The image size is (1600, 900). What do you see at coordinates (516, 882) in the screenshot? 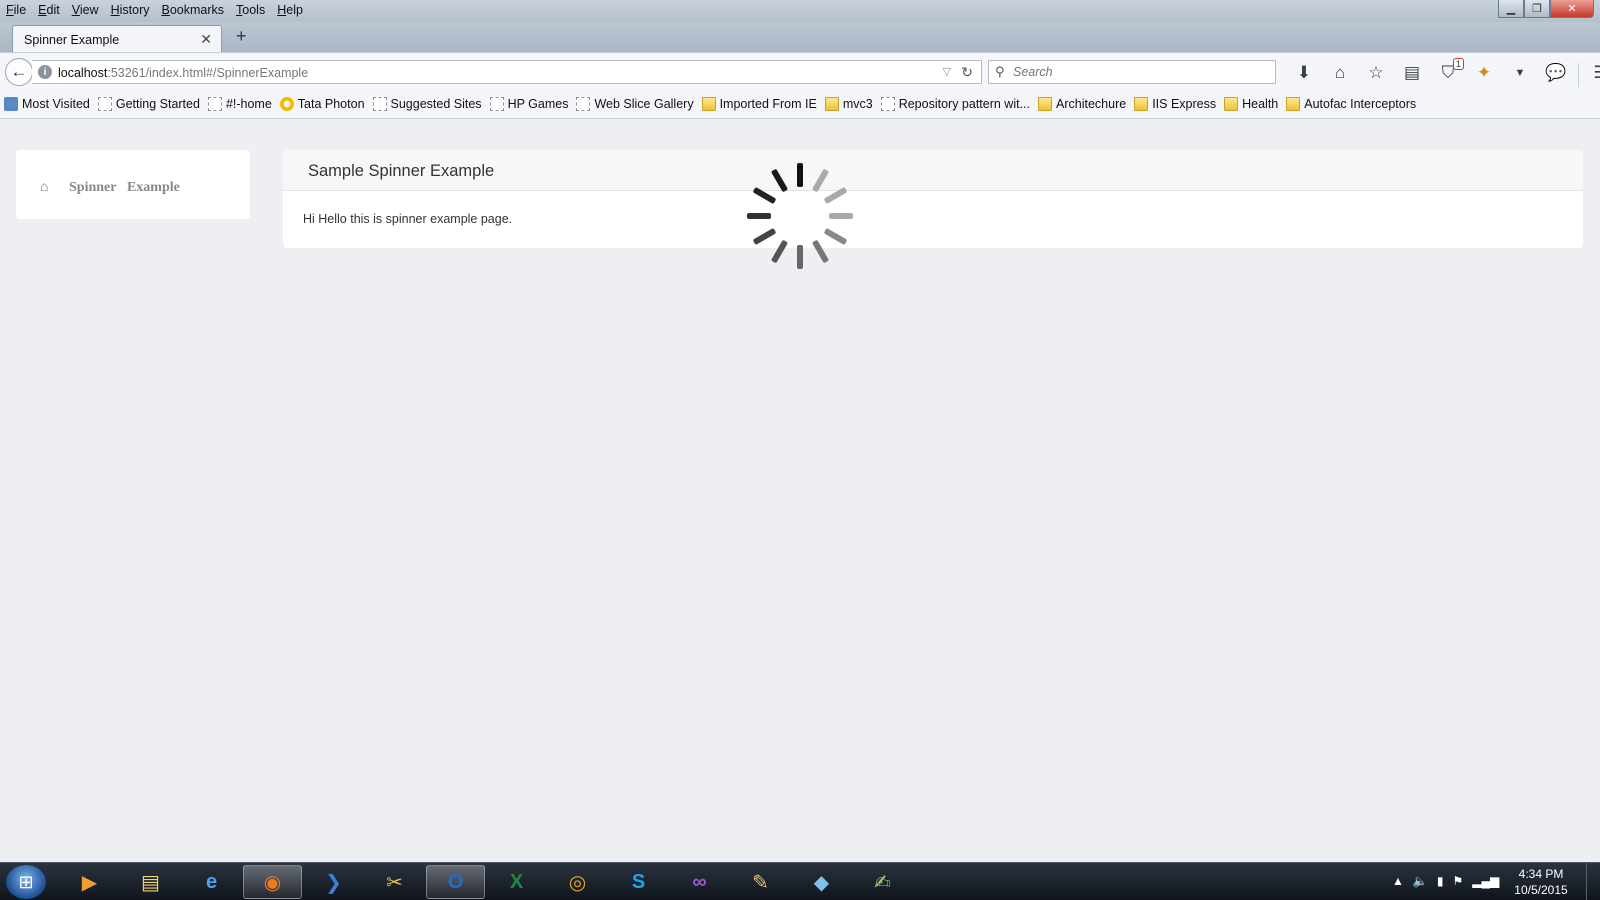
I see `taskbar-excel-icon: X` at bounding box center [516, 882].